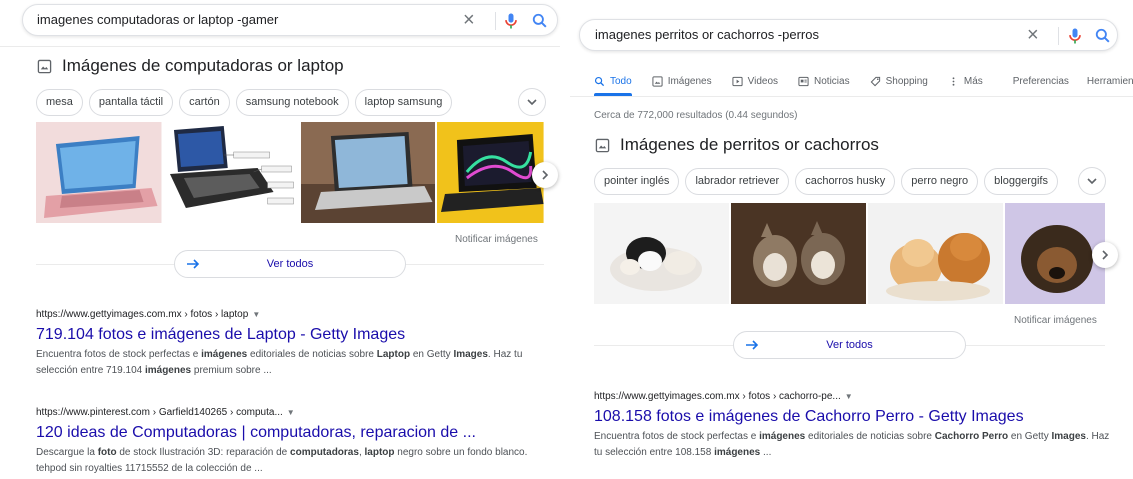 The height and width of the screenshot is (479, 1133). I want to click on chip: mesa, so click(59, 102).